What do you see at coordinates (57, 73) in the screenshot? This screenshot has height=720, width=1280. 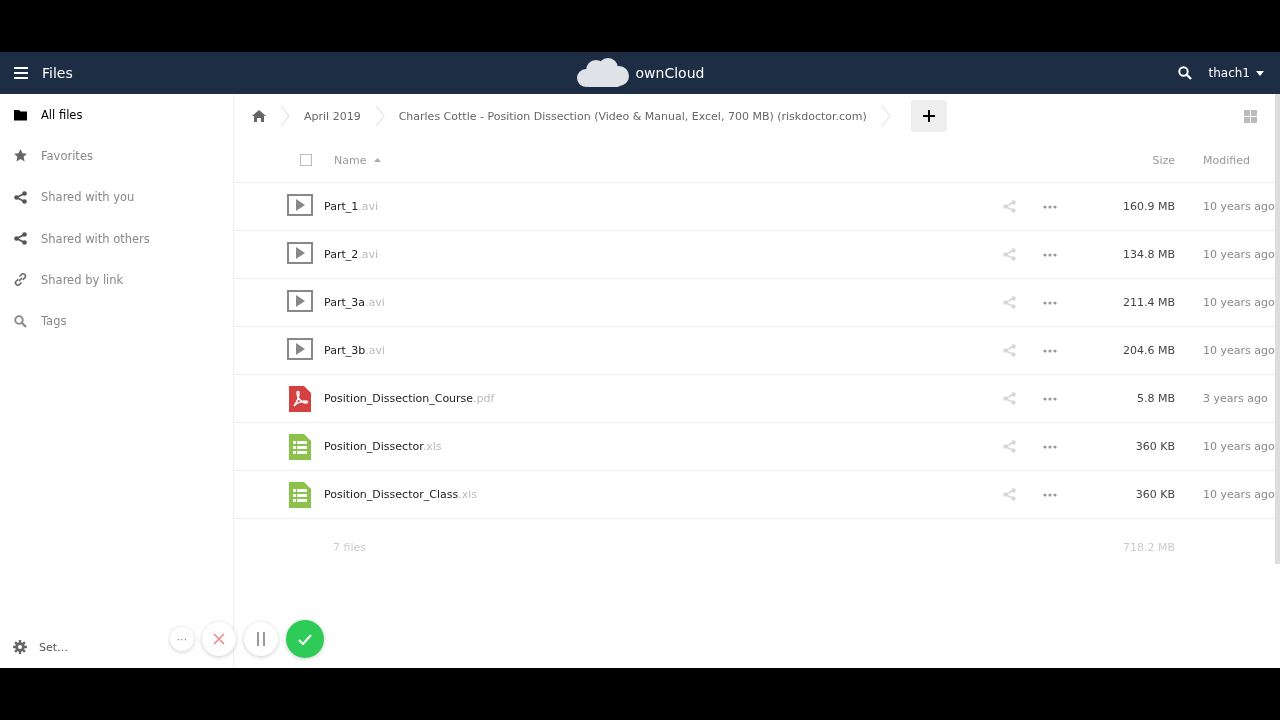 I see `app-title: Files` at bounding box center [57, 73].